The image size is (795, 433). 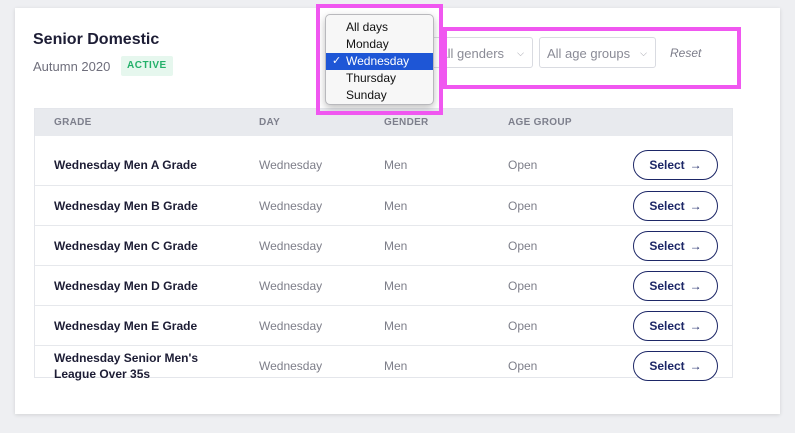 I want to click on grade-name: Wednesday Men C Grade, so click(x=126, y=246).